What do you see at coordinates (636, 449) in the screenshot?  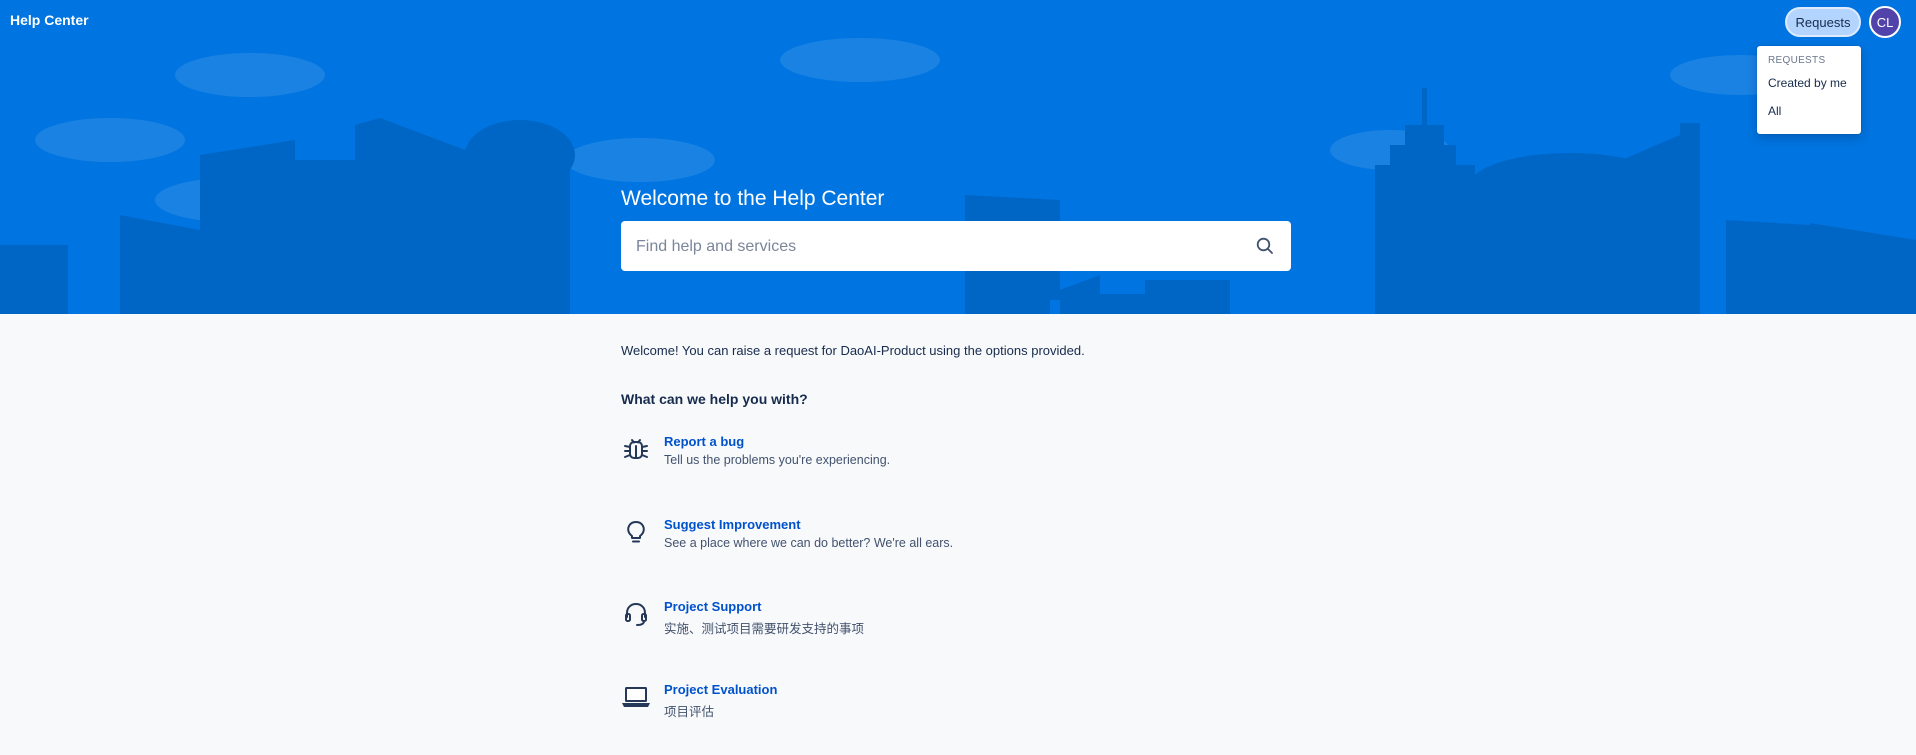 I see `bug-icon` at bounding box center [636, 449].